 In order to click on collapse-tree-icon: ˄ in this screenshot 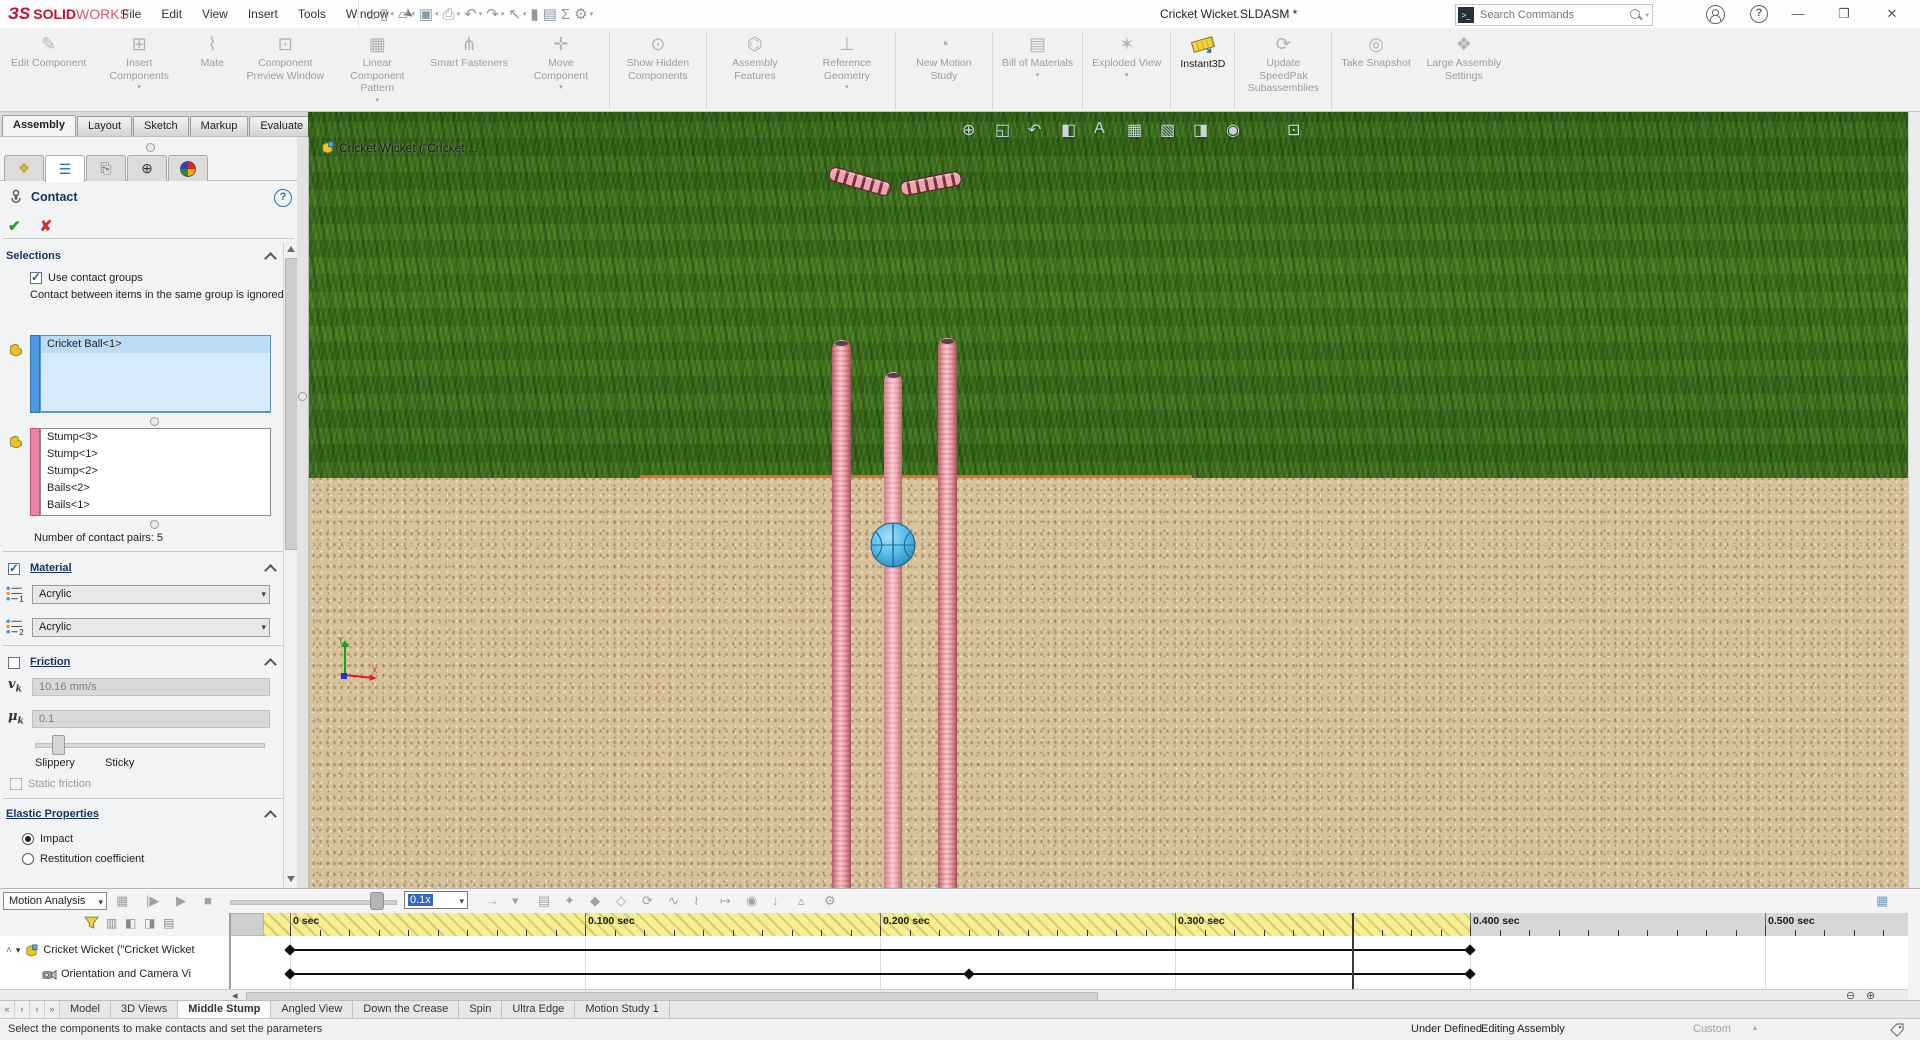, I will do `click(9, 950)`.